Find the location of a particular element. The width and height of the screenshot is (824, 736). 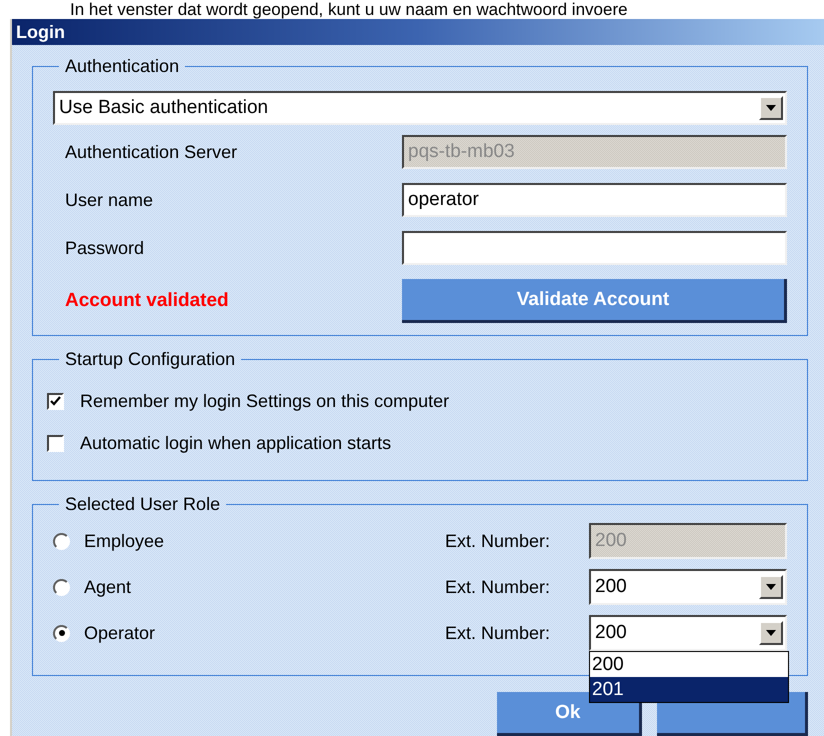

group-legend: Selected User Role is located at coordinates (142, 504).